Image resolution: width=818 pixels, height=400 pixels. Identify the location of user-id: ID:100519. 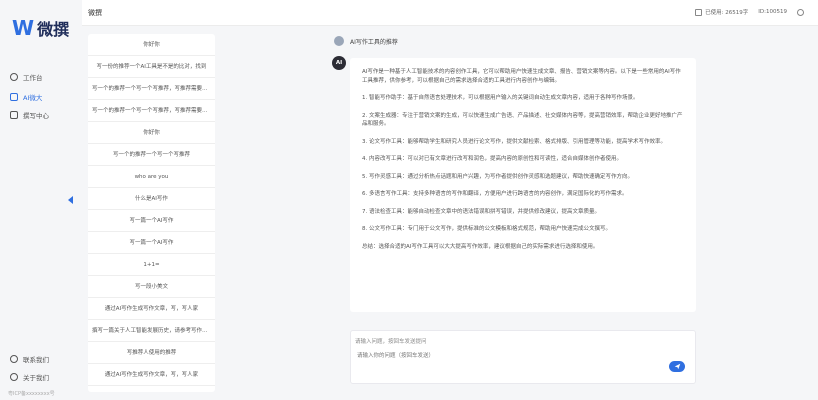
(772, 12).